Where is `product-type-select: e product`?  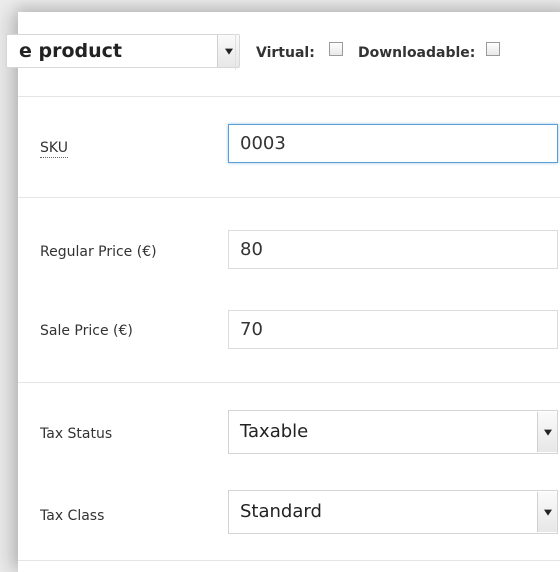
product-type-select: e product is located at coordinates (123, 51).